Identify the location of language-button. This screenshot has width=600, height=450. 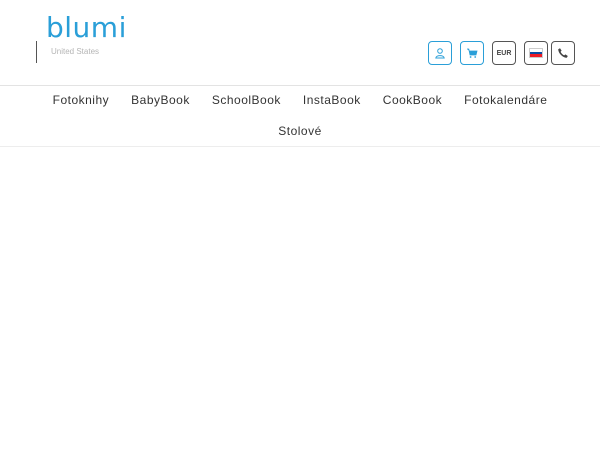
(536, 53).